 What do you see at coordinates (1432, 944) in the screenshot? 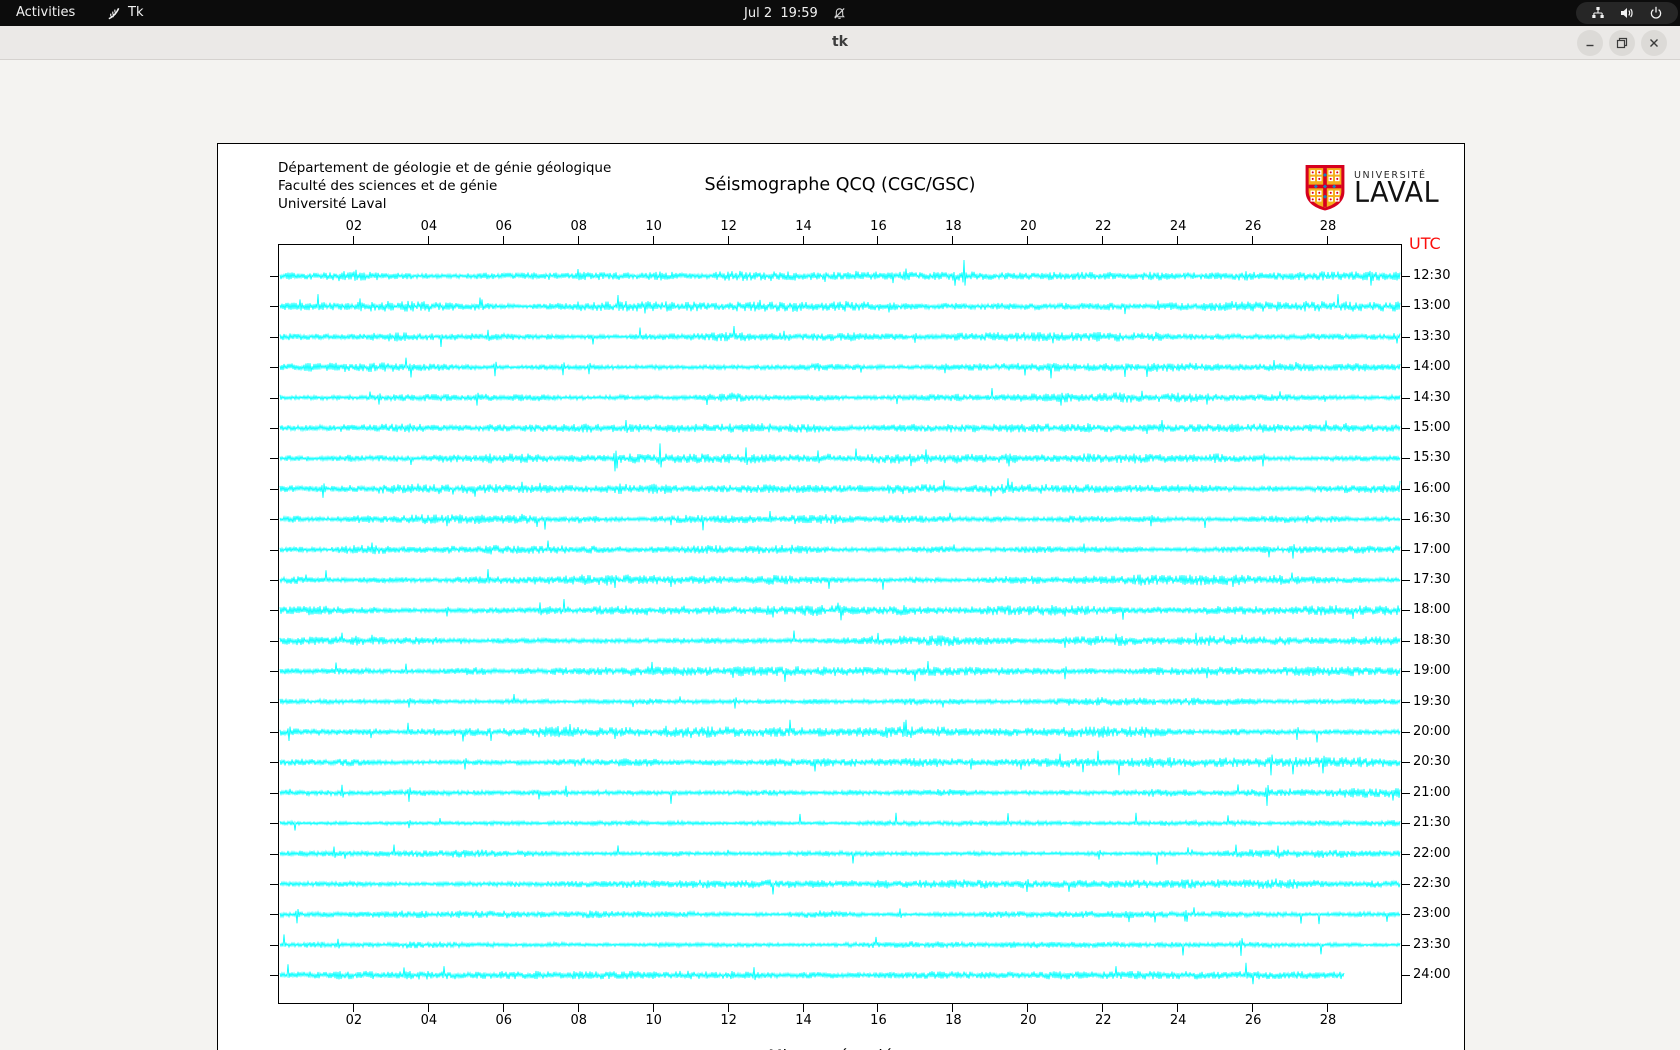
I see `utc-time-label: 23:30` at bounding box center [1432, 944].